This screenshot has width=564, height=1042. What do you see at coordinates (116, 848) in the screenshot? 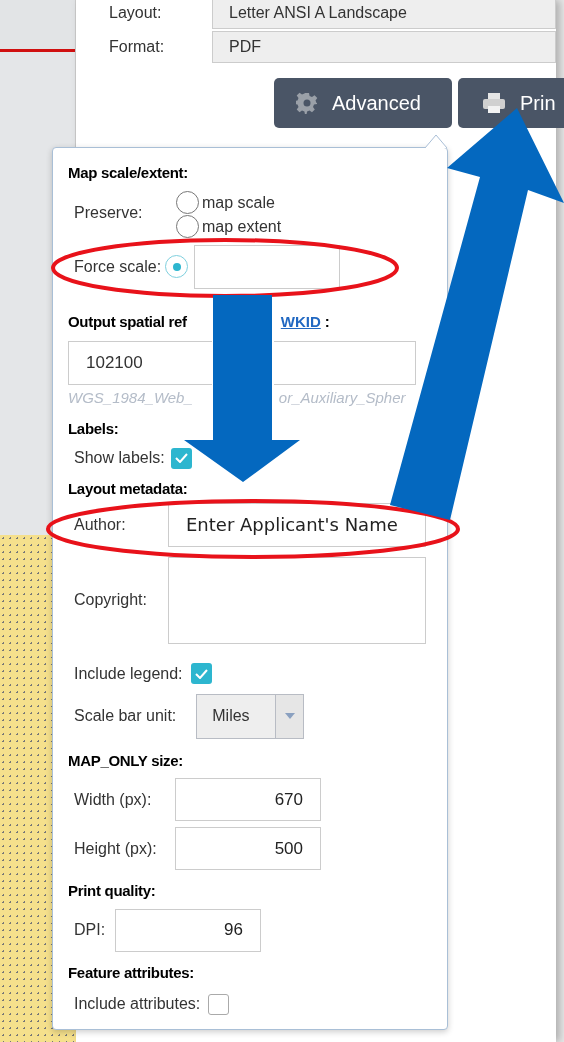
I see `field-label: Height (px):` at bounding box center [116, 848].